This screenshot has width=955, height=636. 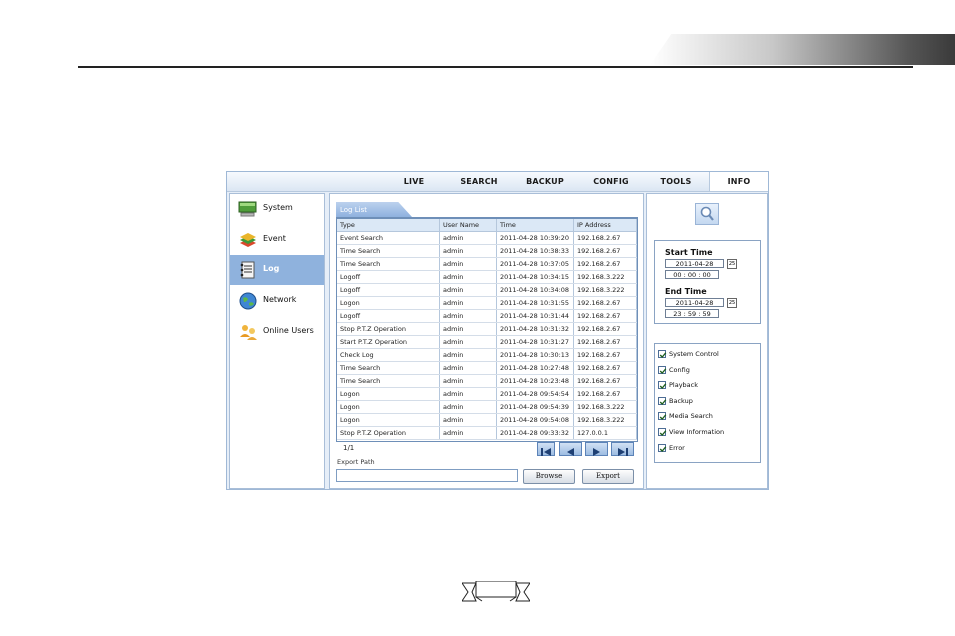 What do you see at coordinates (694, 263) in the screenshot?
I see `start-date-field: 2011-04-28` at bounding box center [694, 263].